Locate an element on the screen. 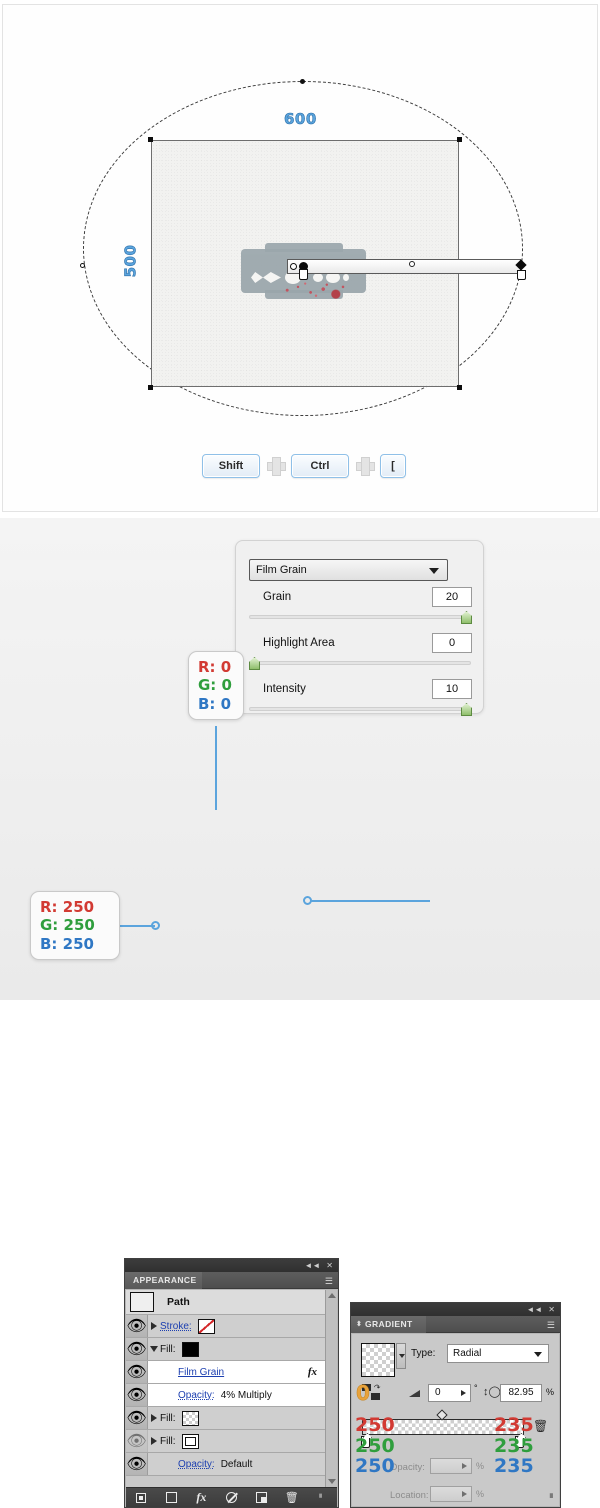  key-left-bracket: [ is located at coordinates (393, 465).